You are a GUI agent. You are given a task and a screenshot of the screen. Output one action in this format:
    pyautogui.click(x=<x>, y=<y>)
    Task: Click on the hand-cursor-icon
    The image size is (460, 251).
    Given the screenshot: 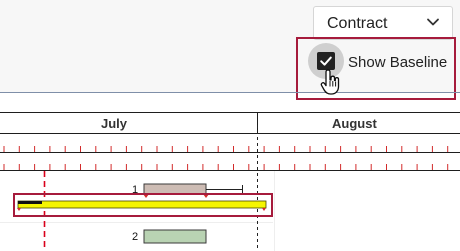 What is the action you would take?
    pyautogui.click(x=330, y=82)
    